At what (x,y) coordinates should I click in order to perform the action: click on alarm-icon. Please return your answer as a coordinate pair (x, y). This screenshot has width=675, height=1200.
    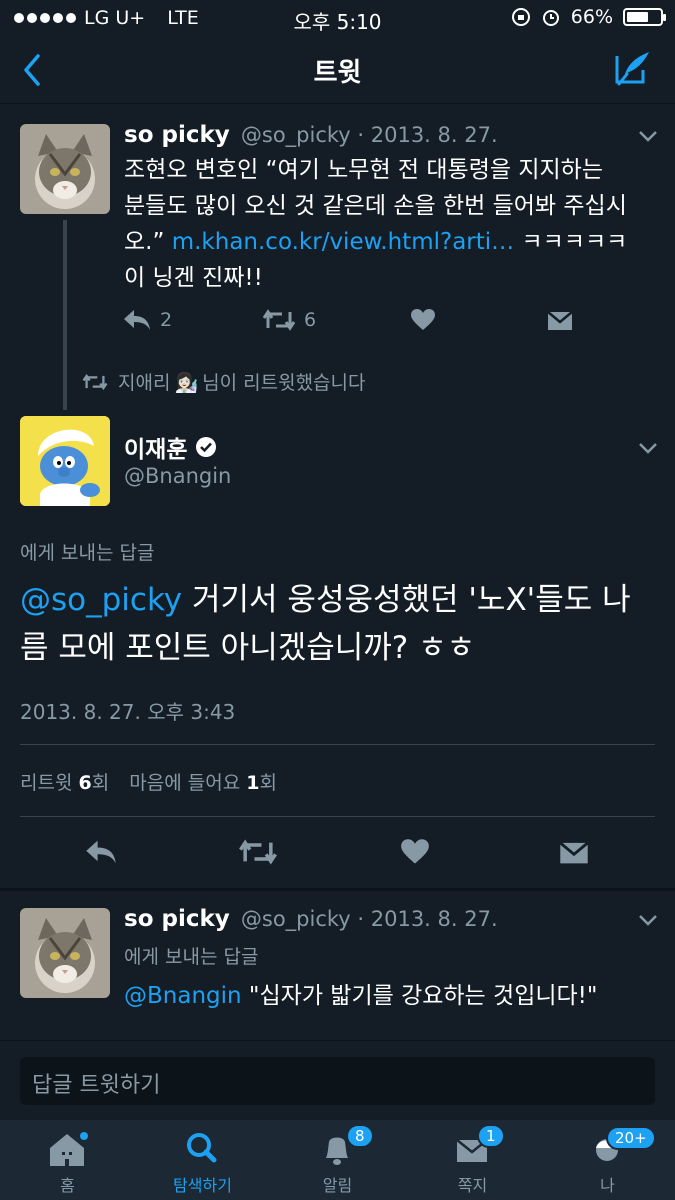
    Looking at the image, I should click on (550, 18).